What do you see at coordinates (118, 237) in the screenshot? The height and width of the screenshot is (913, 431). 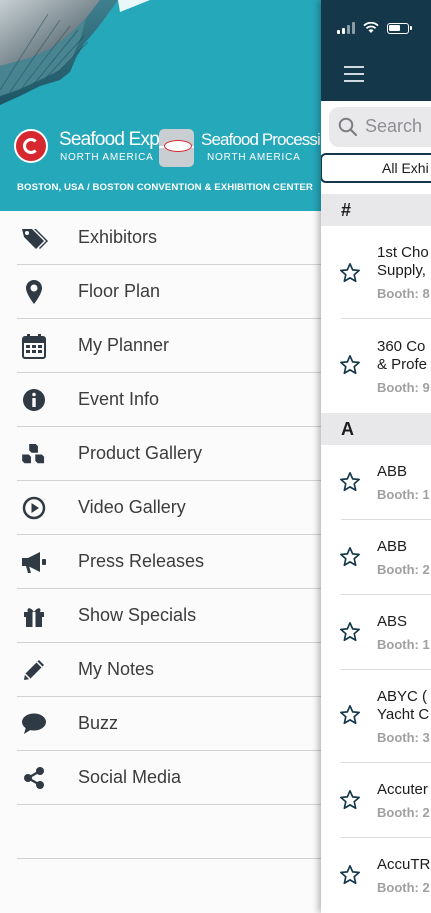 I see `menu-item-label: Exhibitors` at bounding box center [118, 237].